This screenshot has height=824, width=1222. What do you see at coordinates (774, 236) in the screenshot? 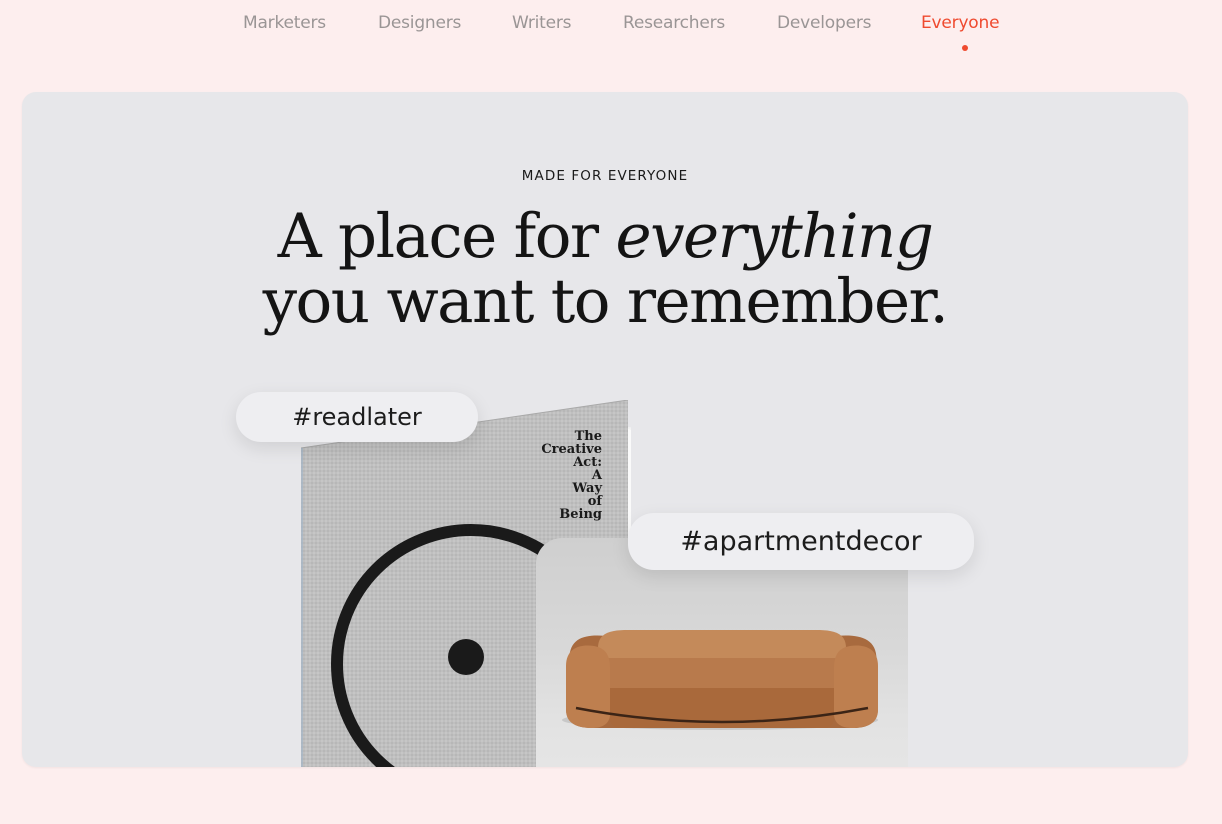
I see `headline-emphasis: everything` at bounding box center [774, 236].